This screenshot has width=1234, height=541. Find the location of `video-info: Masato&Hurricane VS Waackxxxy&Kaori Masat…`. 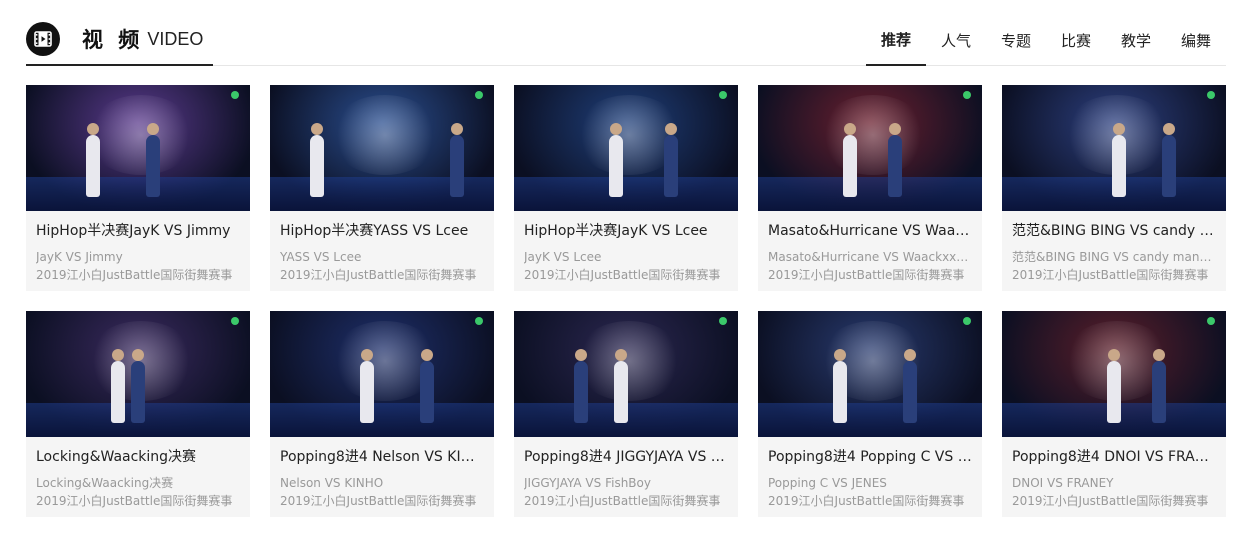

video-info: Masato&Hurricane VS Waackxxxy&Kaori Masat… is located at coordinates (870, 247).